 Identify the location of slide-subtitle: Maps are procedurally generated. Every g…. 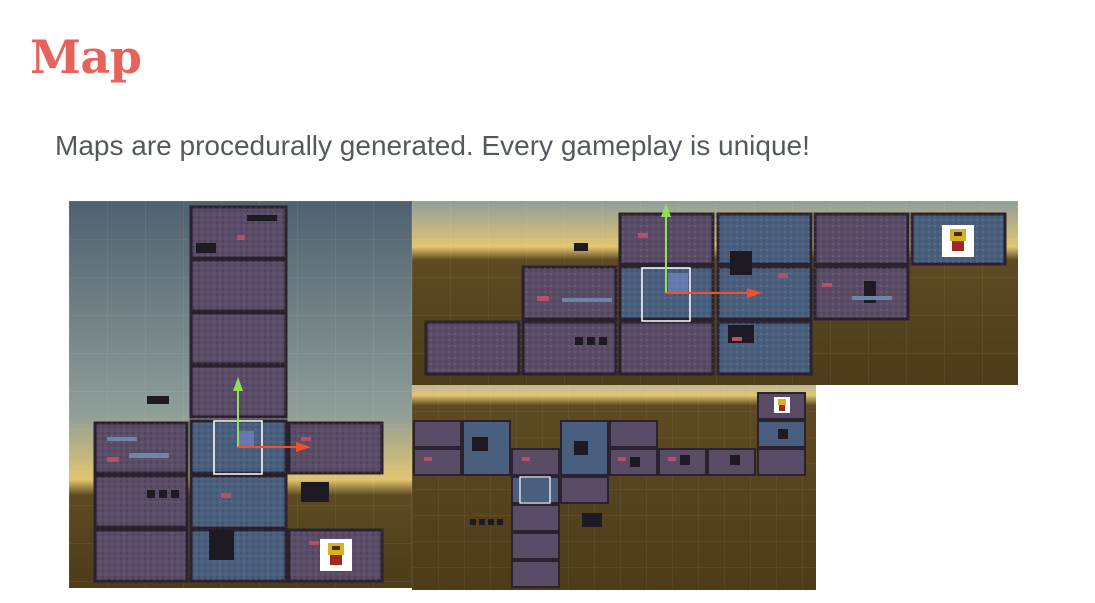
(432, 145).